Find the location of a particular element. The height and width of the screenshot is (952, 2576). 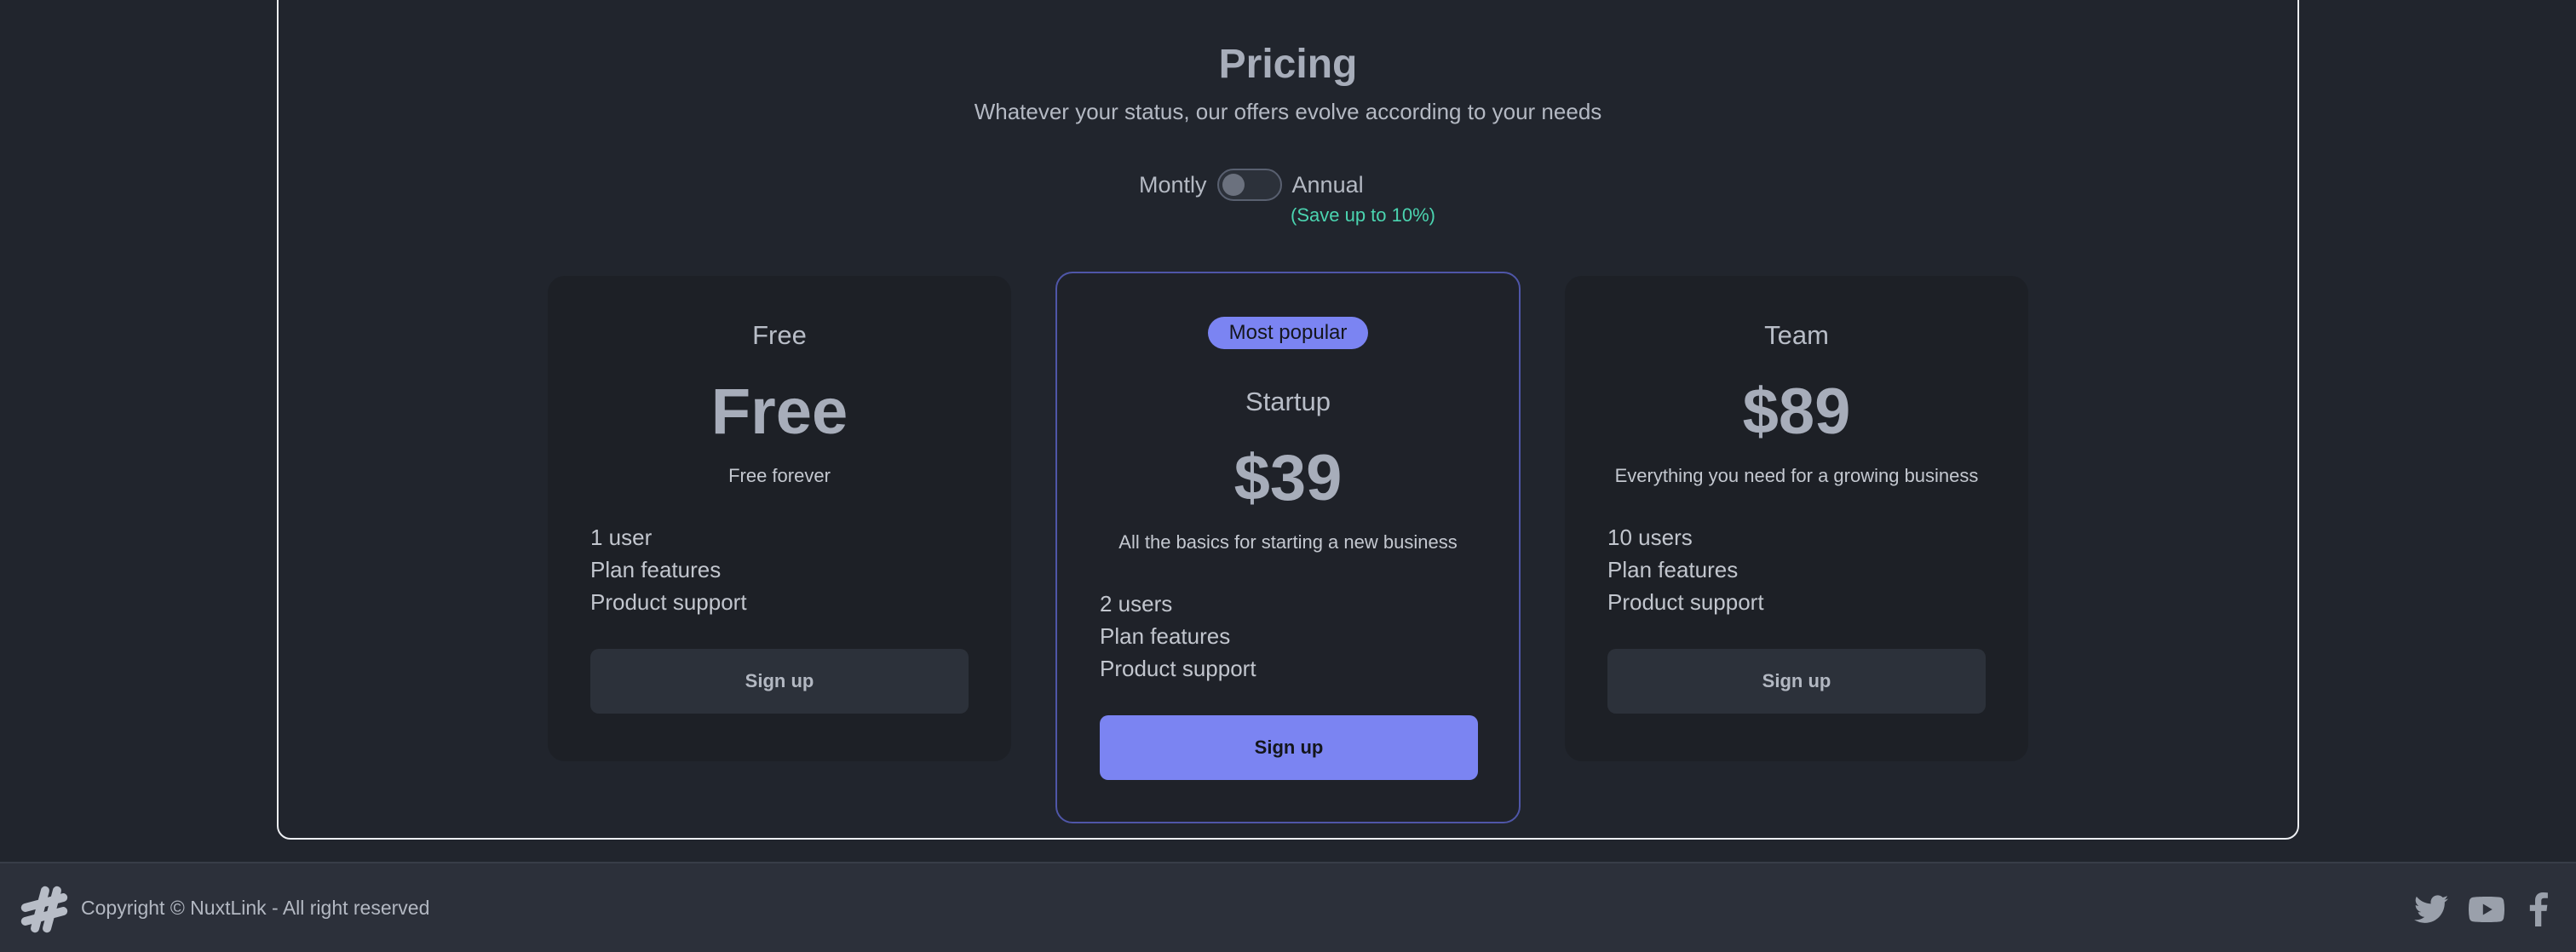

feature-item: 2 users is located at coordinates (1136, 604).